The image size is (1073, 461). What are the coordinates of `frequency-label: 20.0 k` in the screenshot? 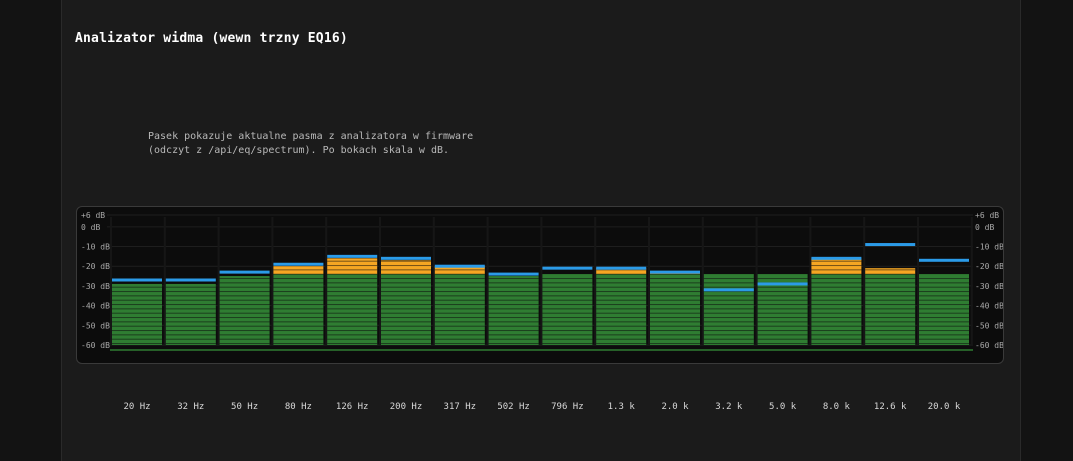 It's located at (944, 407).